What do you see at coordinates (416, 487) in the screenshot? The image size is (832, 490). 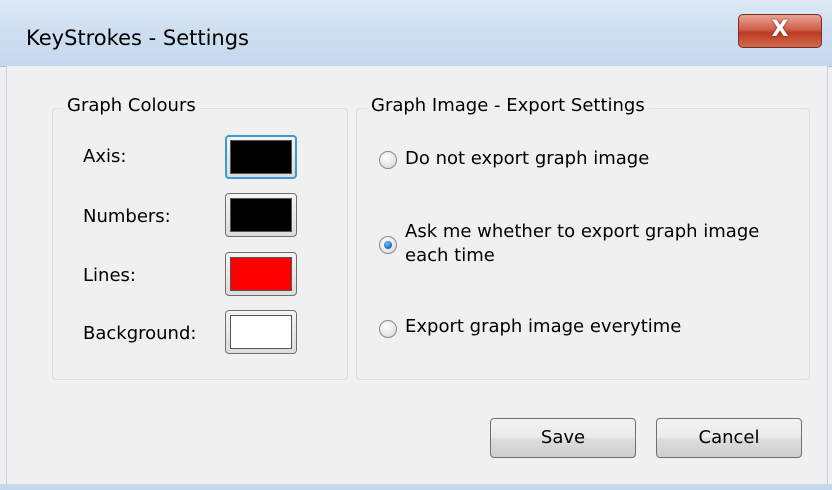 I see `window-bottom-frame` at bounding box center [416, 487].